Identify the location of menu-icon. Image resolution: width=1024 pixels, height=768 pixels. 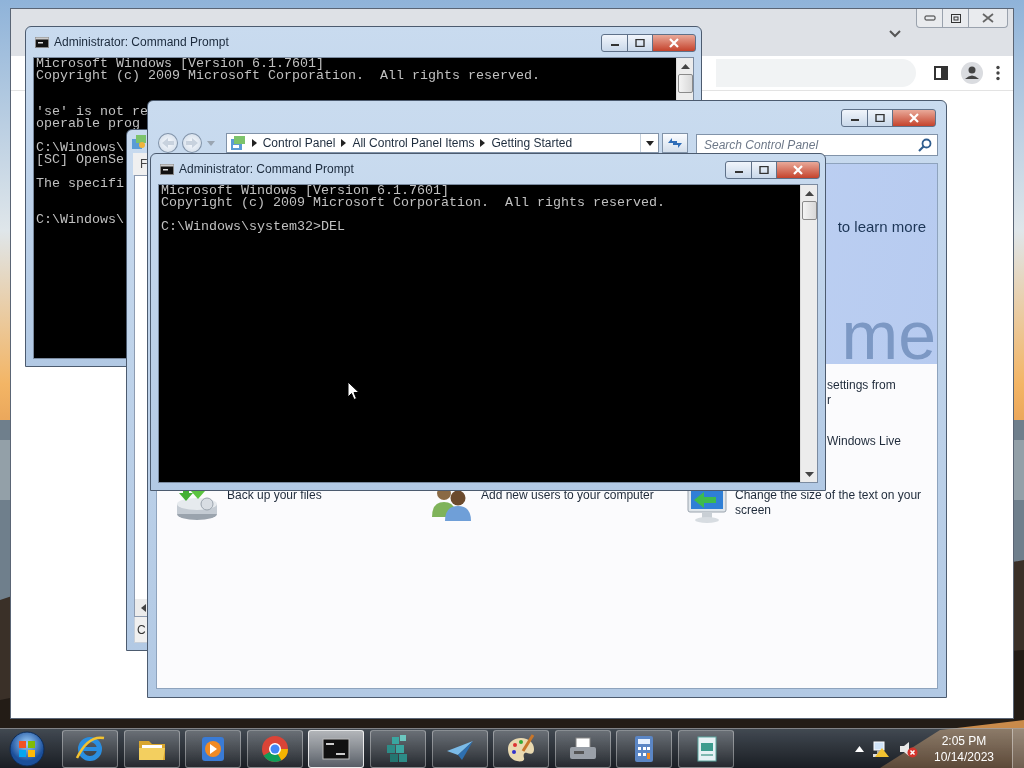
(998, 73).